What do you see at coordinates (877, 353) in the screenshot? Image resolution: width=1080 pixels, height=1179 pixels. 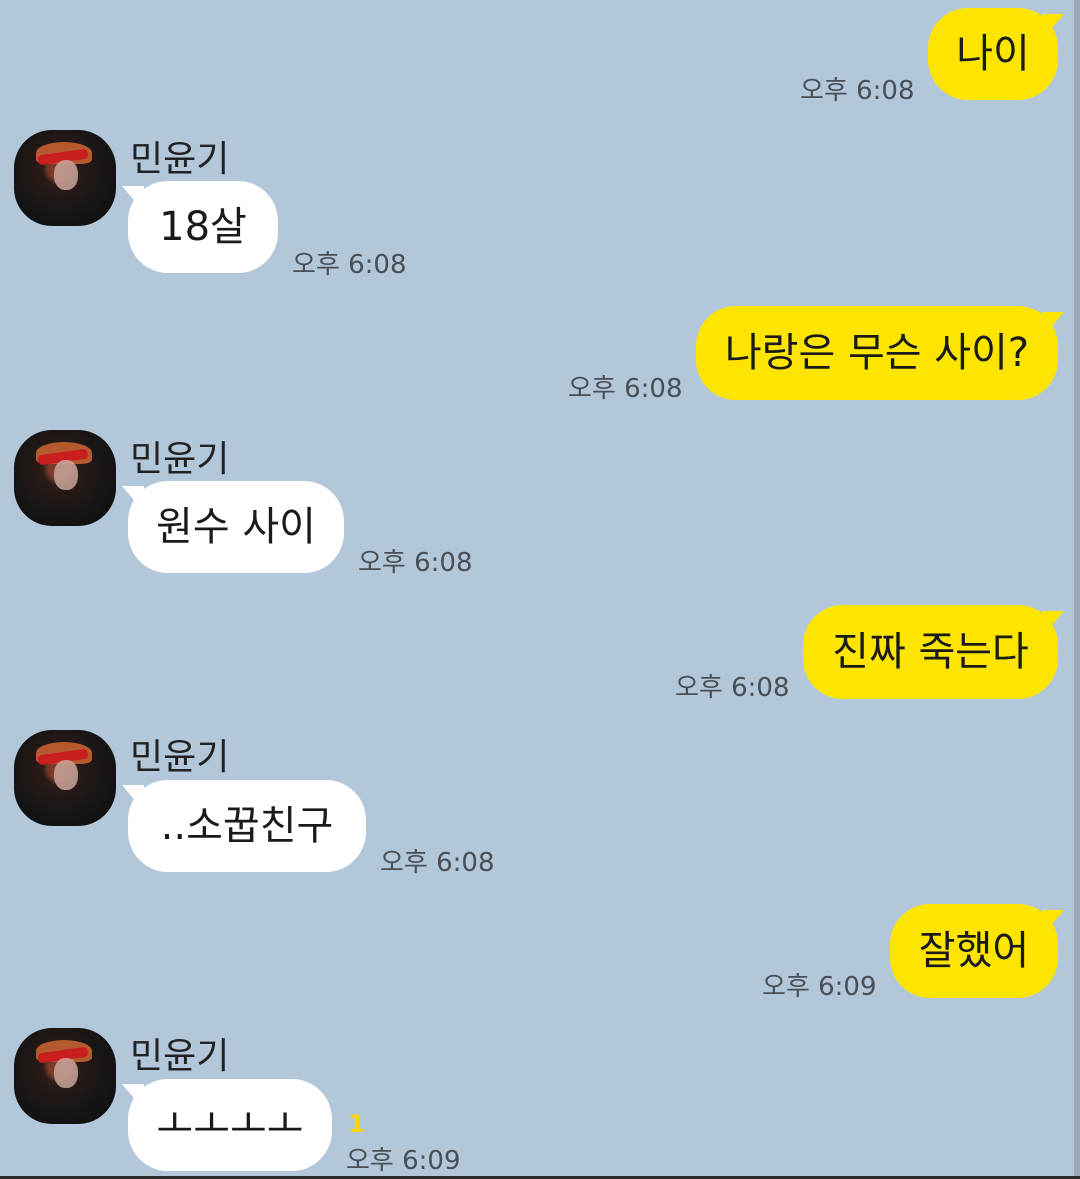 I see `outgoing-message-bubble: 나랑은 무슨 사이?` at bounding box center [877, 353].